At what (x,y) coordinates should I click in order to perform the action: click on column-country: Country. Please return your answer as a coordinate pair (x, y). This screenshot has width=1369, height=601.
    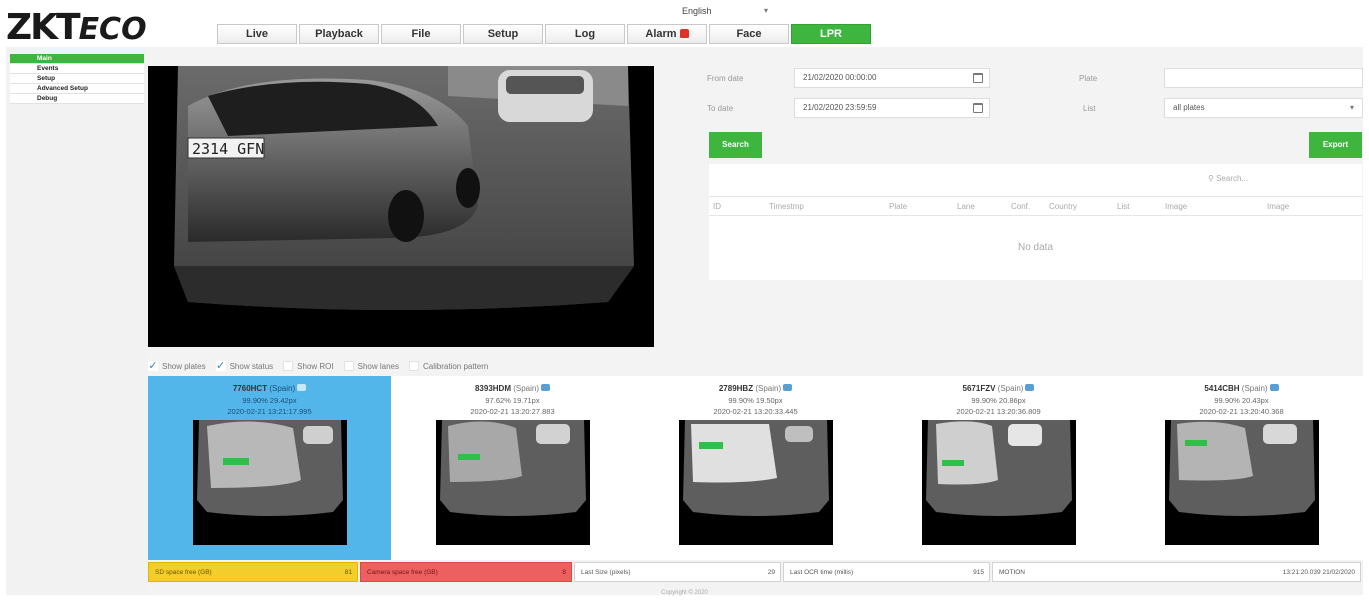
    Looking at the image, I should click on (1063, 207).